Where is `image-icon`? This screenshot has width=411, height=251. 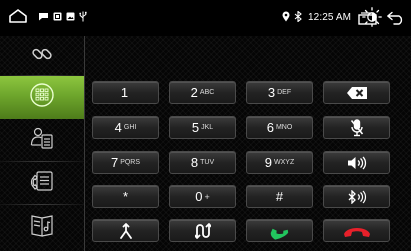 image-icon is located at coordinates (70, 16).